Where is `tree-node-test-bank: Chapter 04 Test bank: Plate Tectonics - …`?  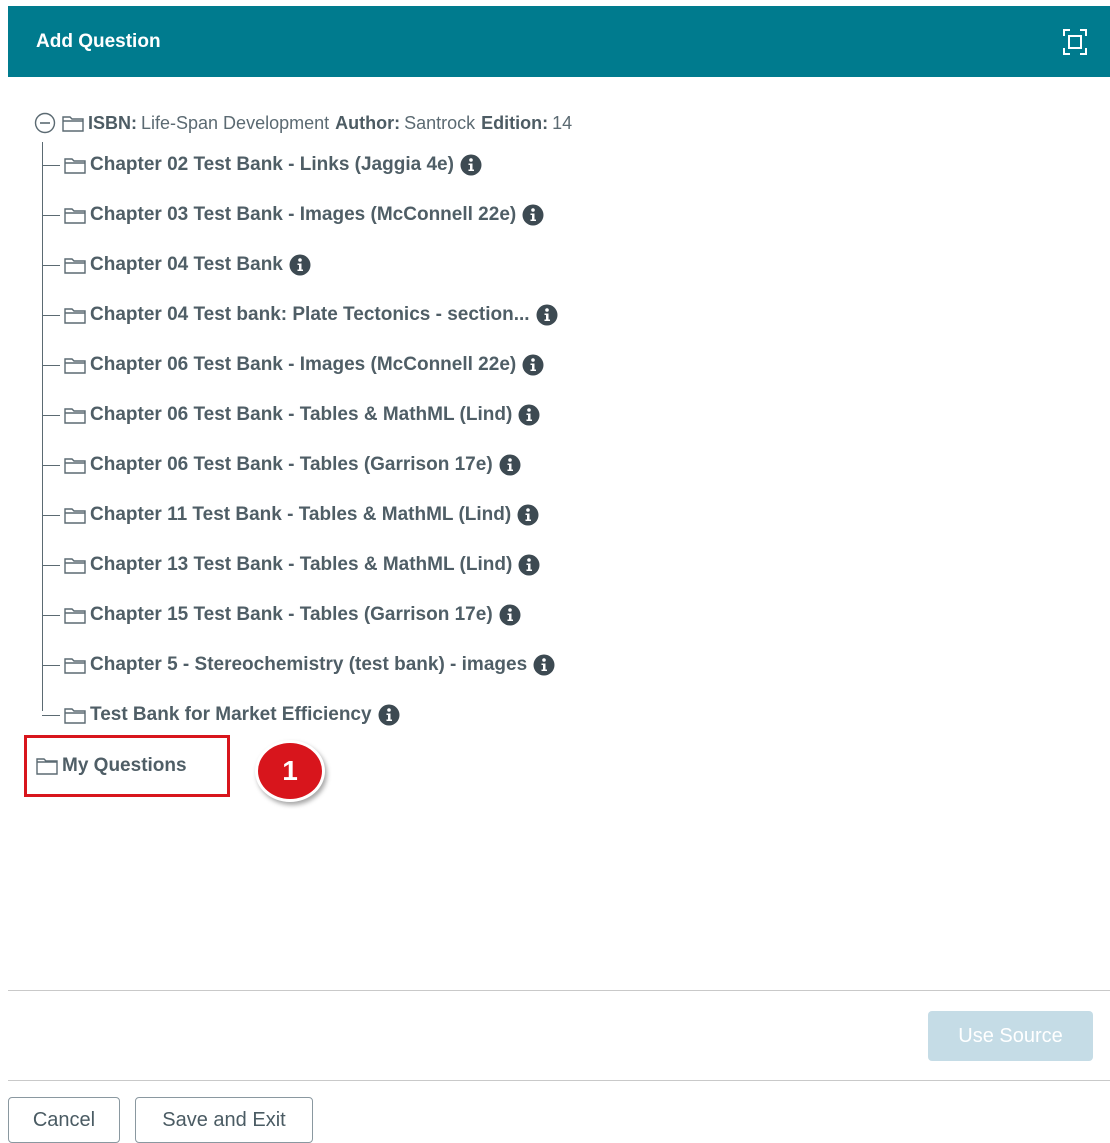 tree-node-test-bank: Chapter 04 Test bank: Plate Tectonics - … is located at coordinates (300, 315).